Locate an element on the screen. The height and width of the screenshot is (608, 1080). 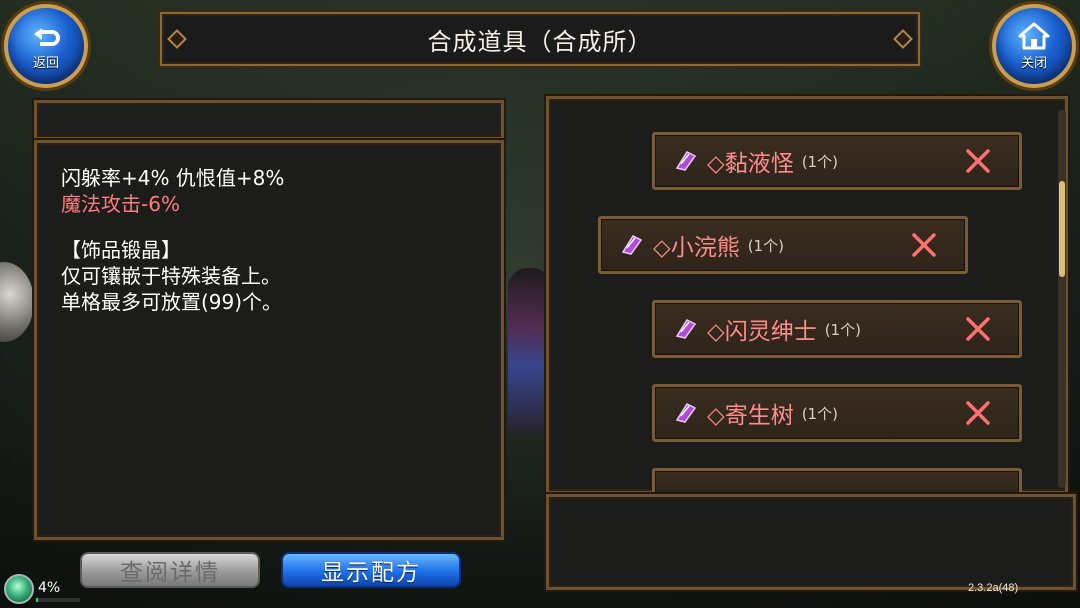
stat-bonus-line: 闪躲率+4% 仇恨值+8% is located at coordinates (173, 178).